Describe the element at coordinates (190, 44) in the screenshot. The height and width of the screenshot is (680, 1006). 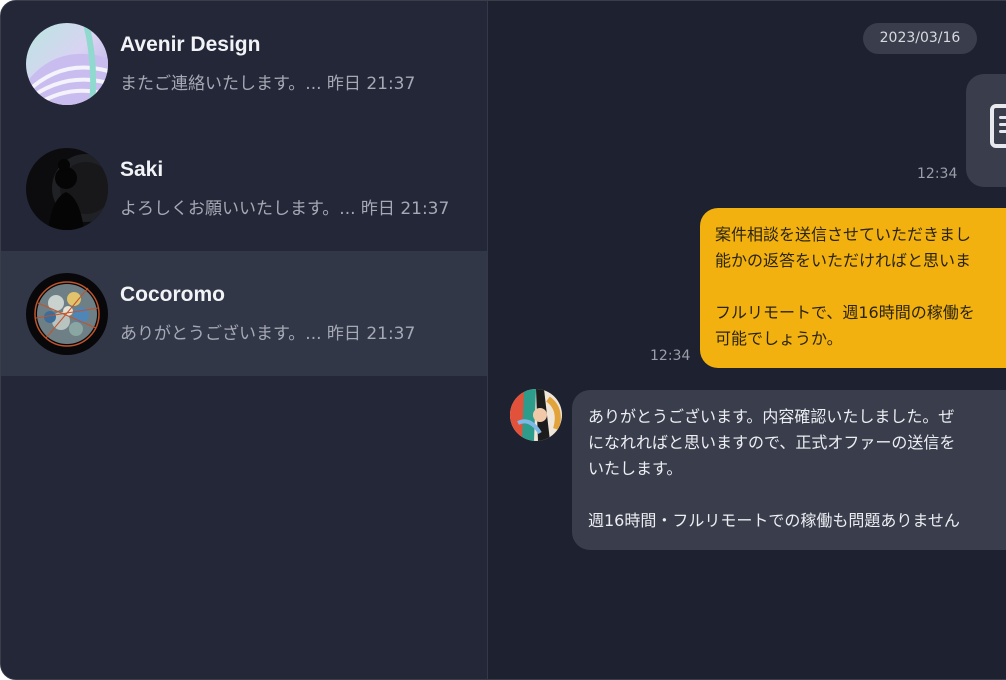
I see `contact-name: Avenir Design` at that location.